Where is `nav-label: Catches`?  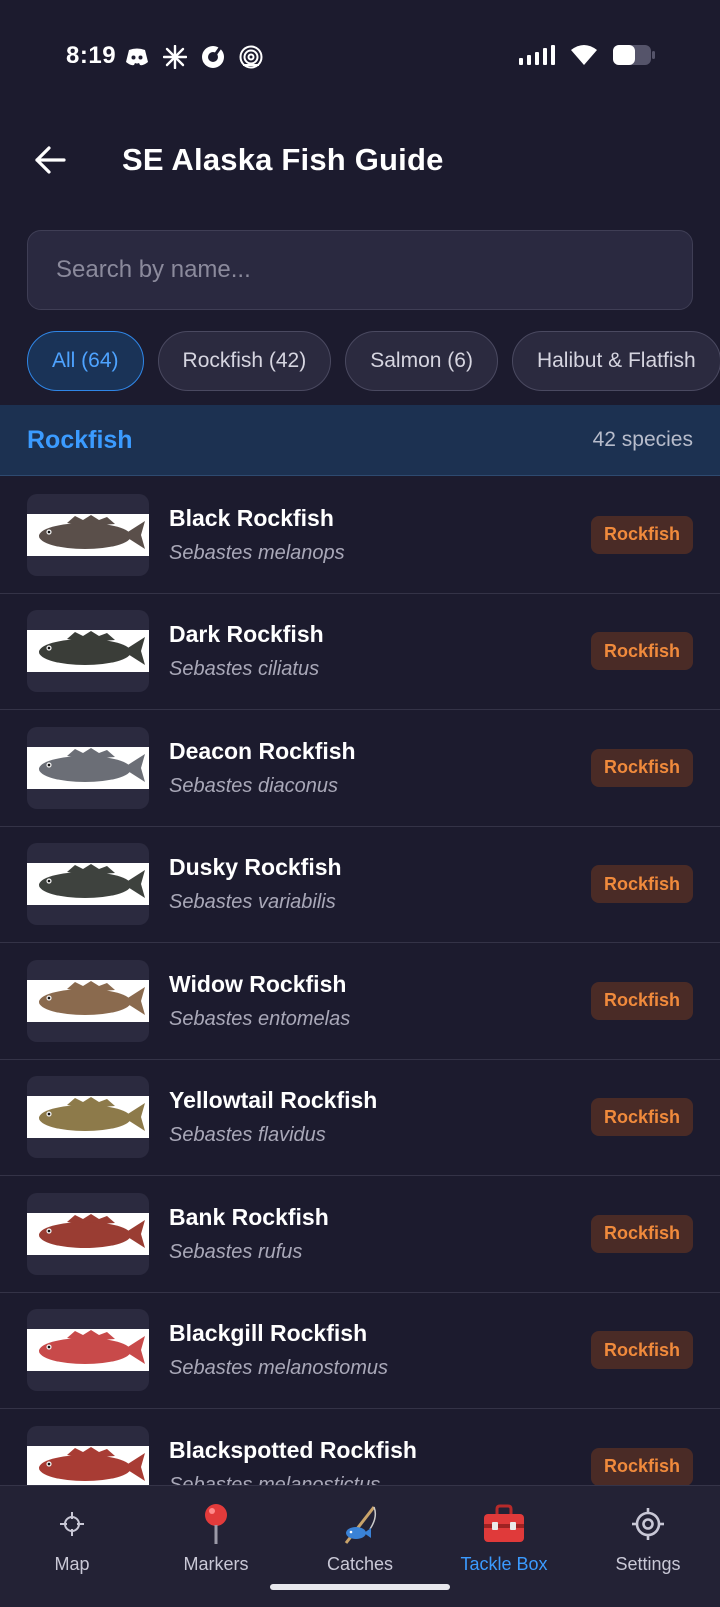
nav-label: Catches is located at coordinates (360, 1564).